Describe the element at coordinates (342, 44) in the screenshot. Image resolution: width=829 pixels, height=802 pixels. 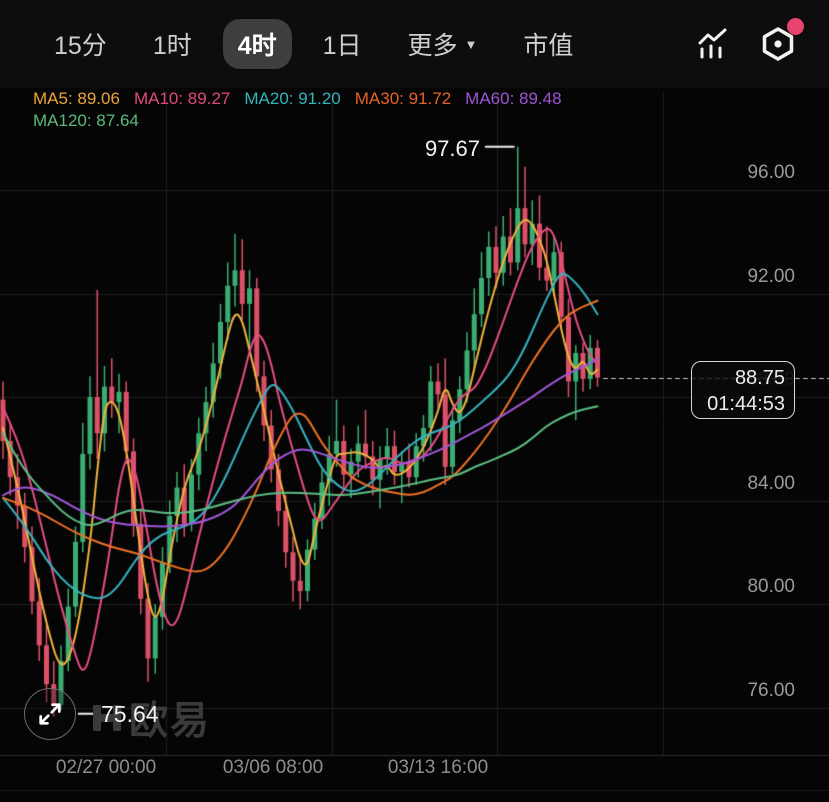
I see `tab-1d: 1日` at that location.